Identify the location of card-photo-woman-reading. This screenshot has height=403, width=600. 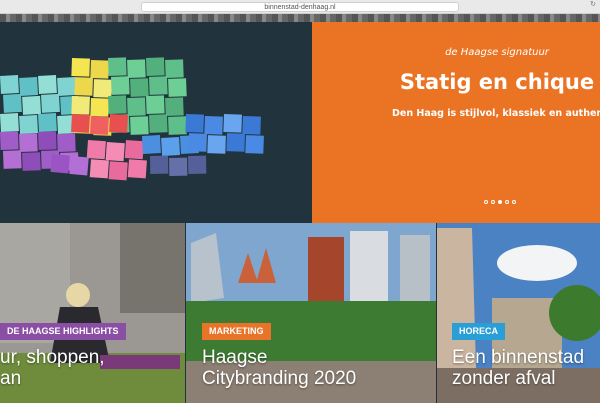
(92, 313).